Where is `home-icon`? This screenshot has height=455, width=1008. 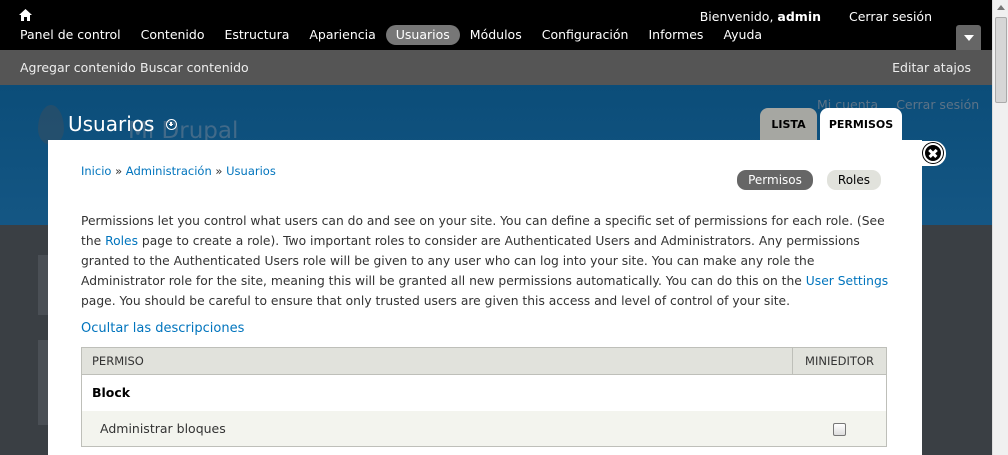
home-icon is located at coordinates (25, 15).